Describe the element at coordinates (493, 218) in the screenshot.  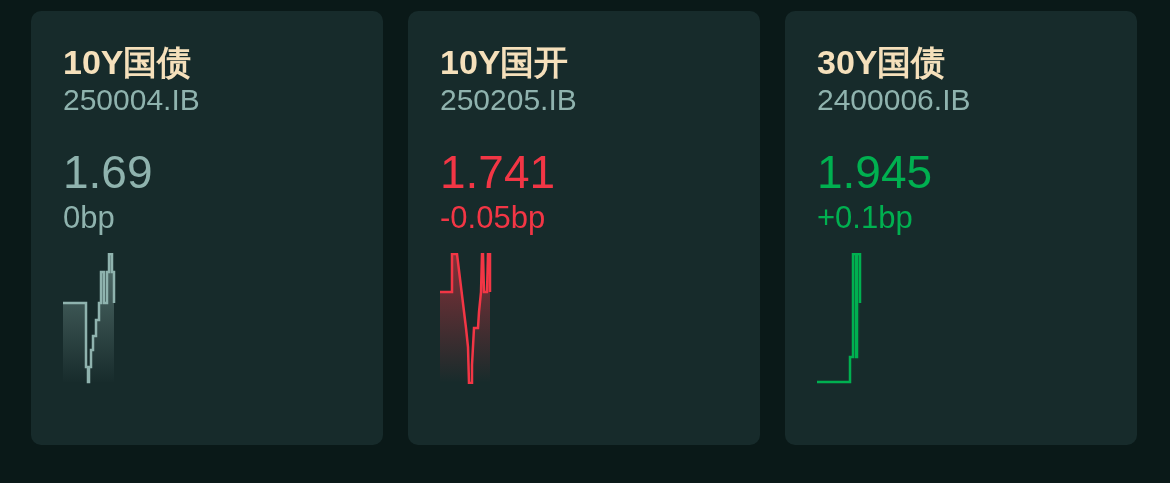
I see `yield-change: -0.05bp` at that location.